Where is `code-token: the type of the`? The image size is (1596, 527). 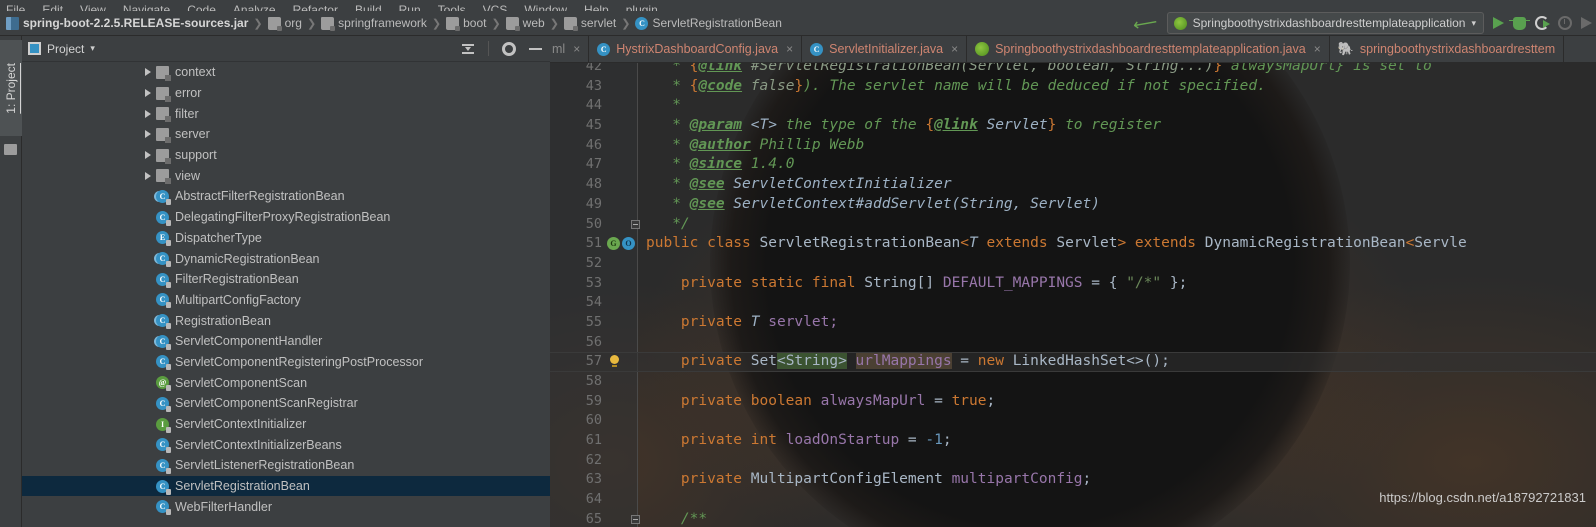 code-token: the type of the is located at coordinates (851, 125).